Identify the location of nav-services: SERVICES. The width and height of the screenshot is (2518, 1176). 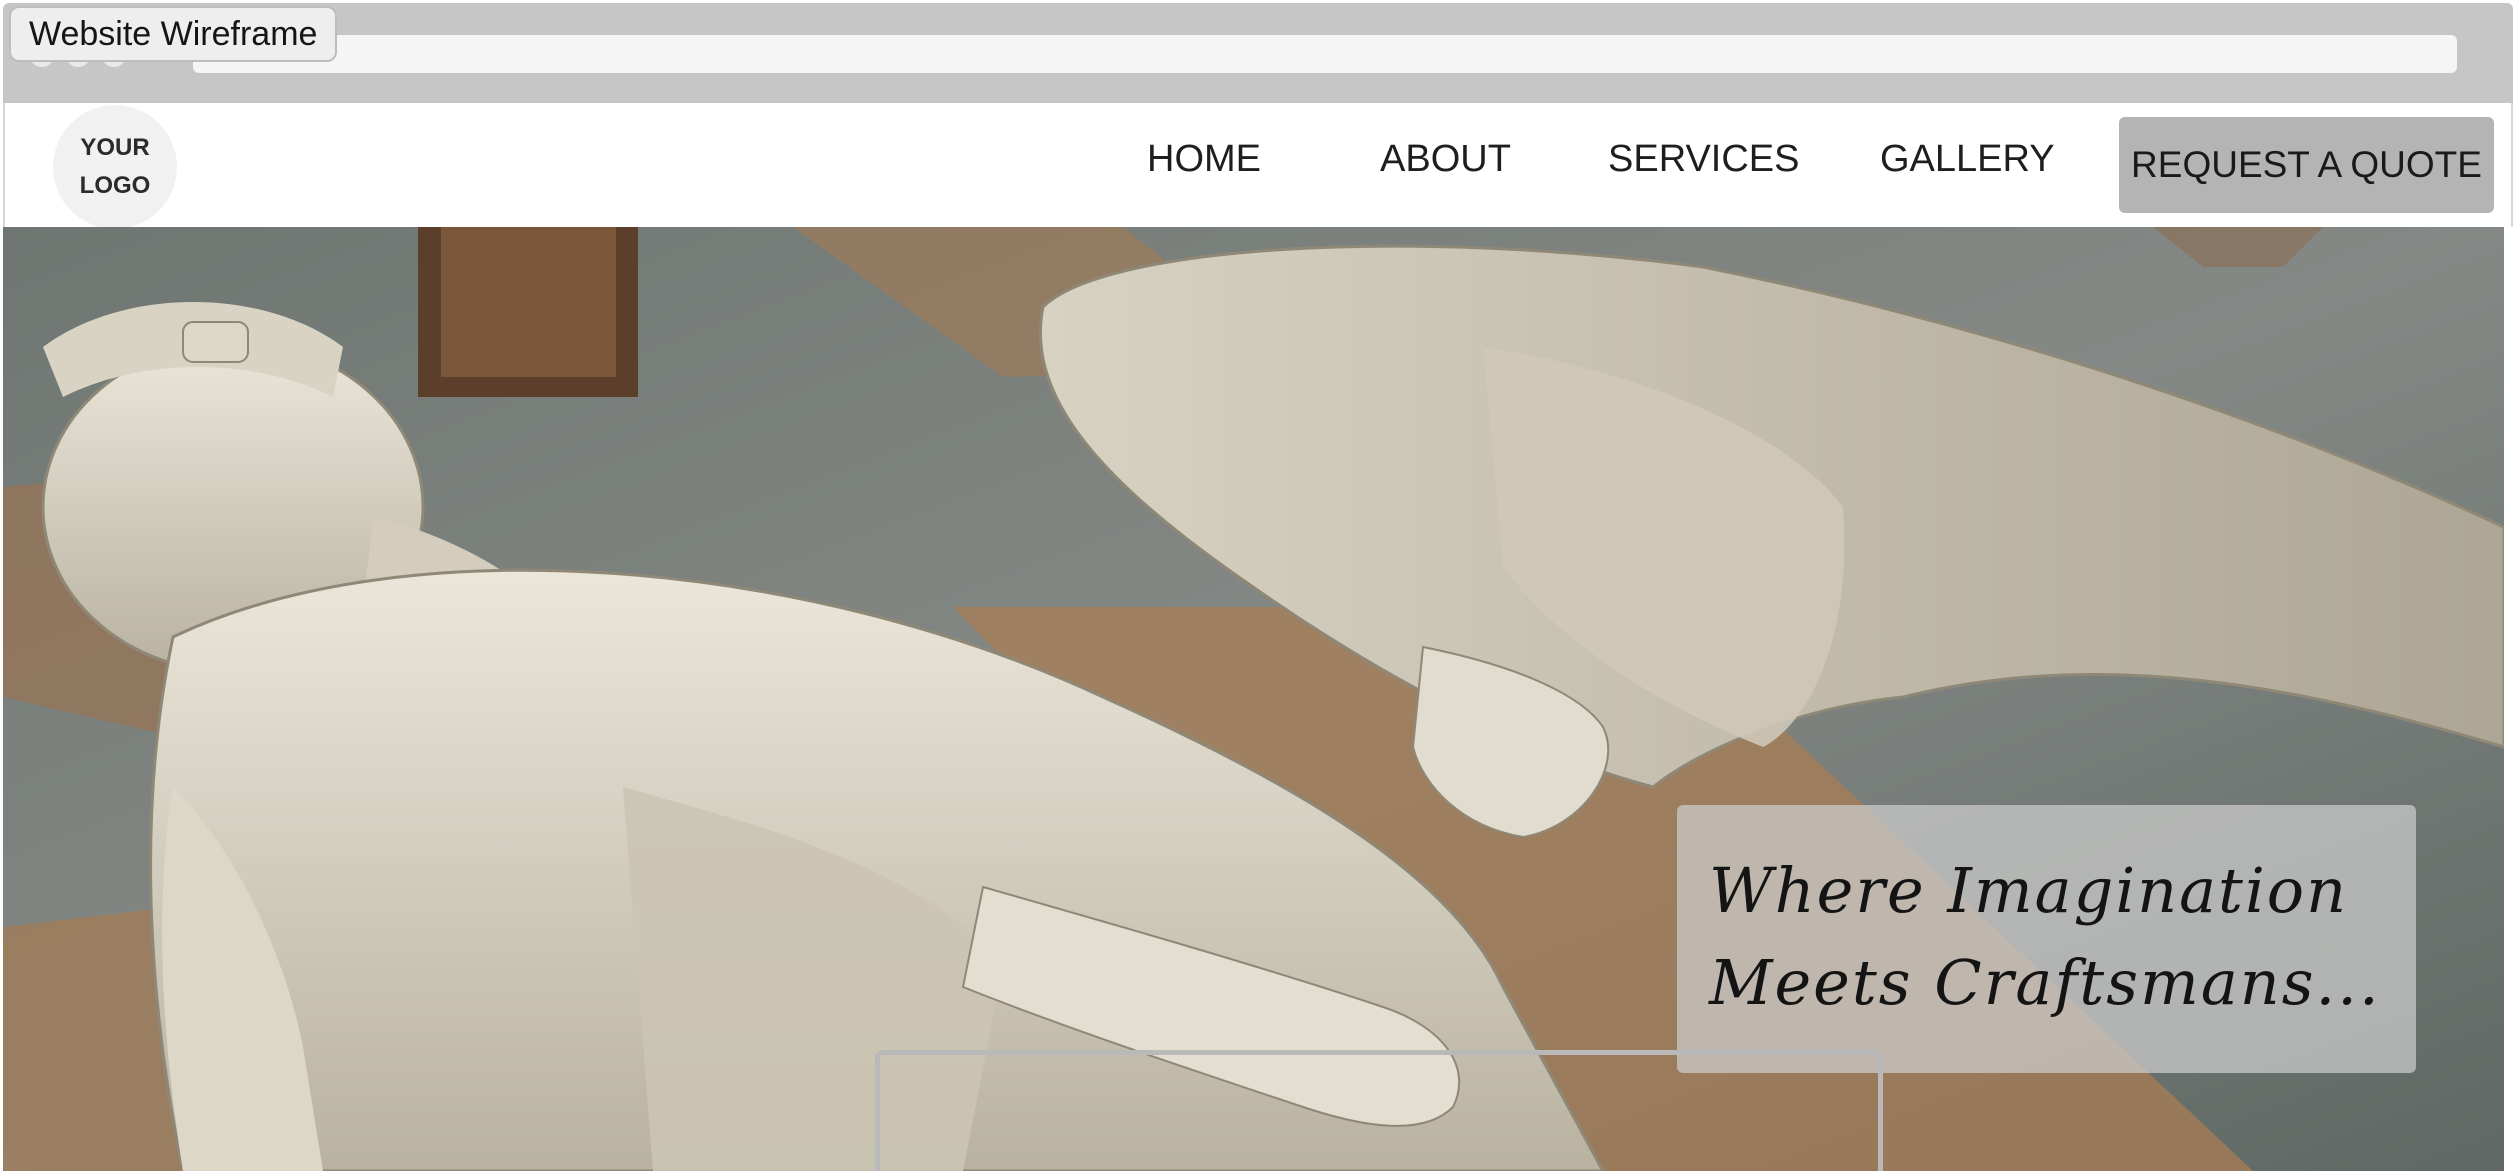
(1703, 159).